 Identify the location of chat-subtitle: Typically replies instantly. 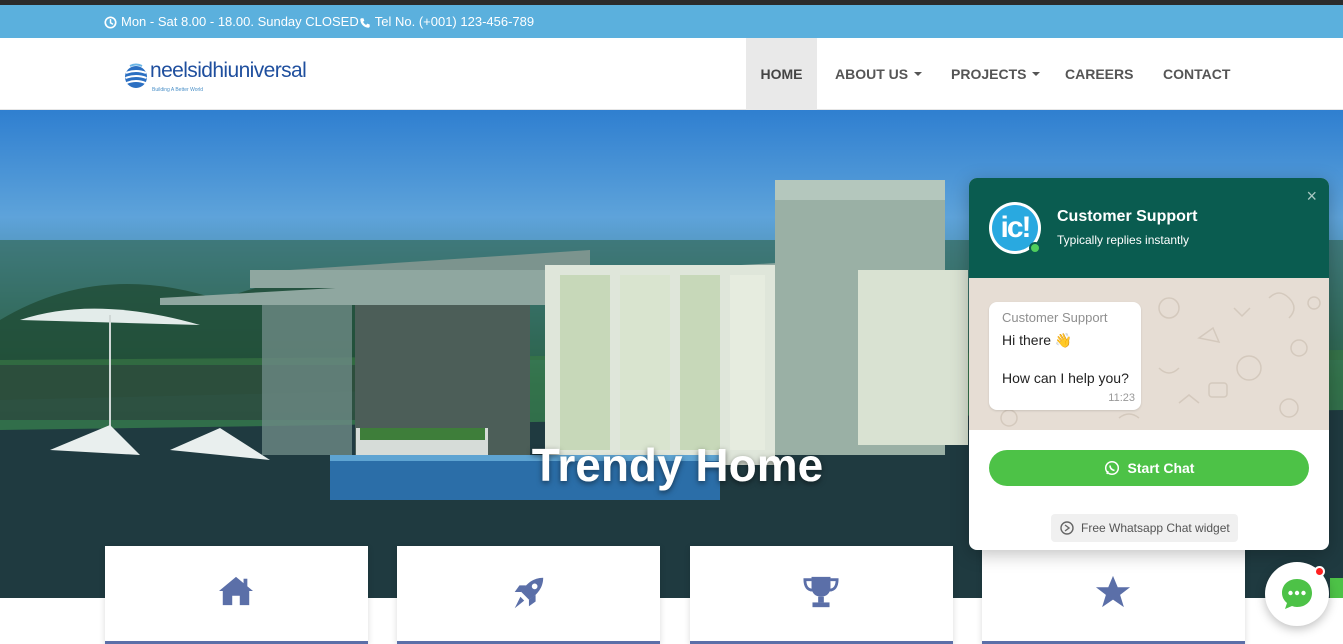
(1123, 240).